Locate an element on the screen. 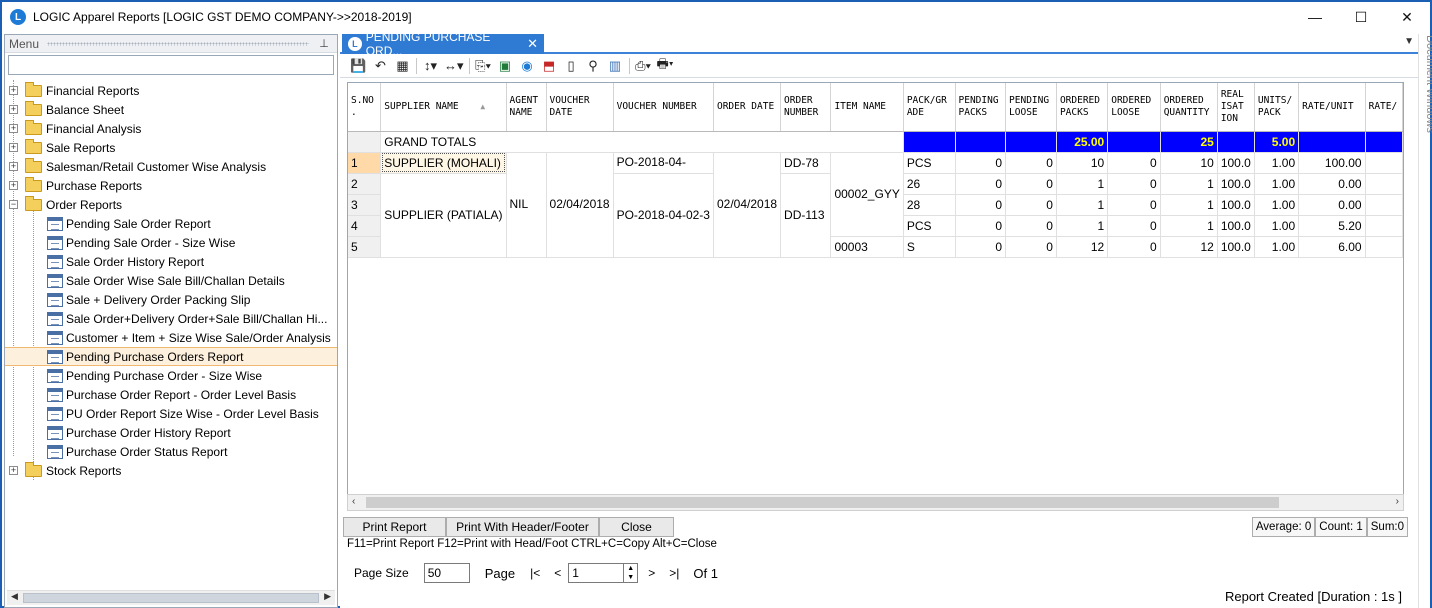  column-header: PENDING LOOSE is located at coordinates (1031, 107).